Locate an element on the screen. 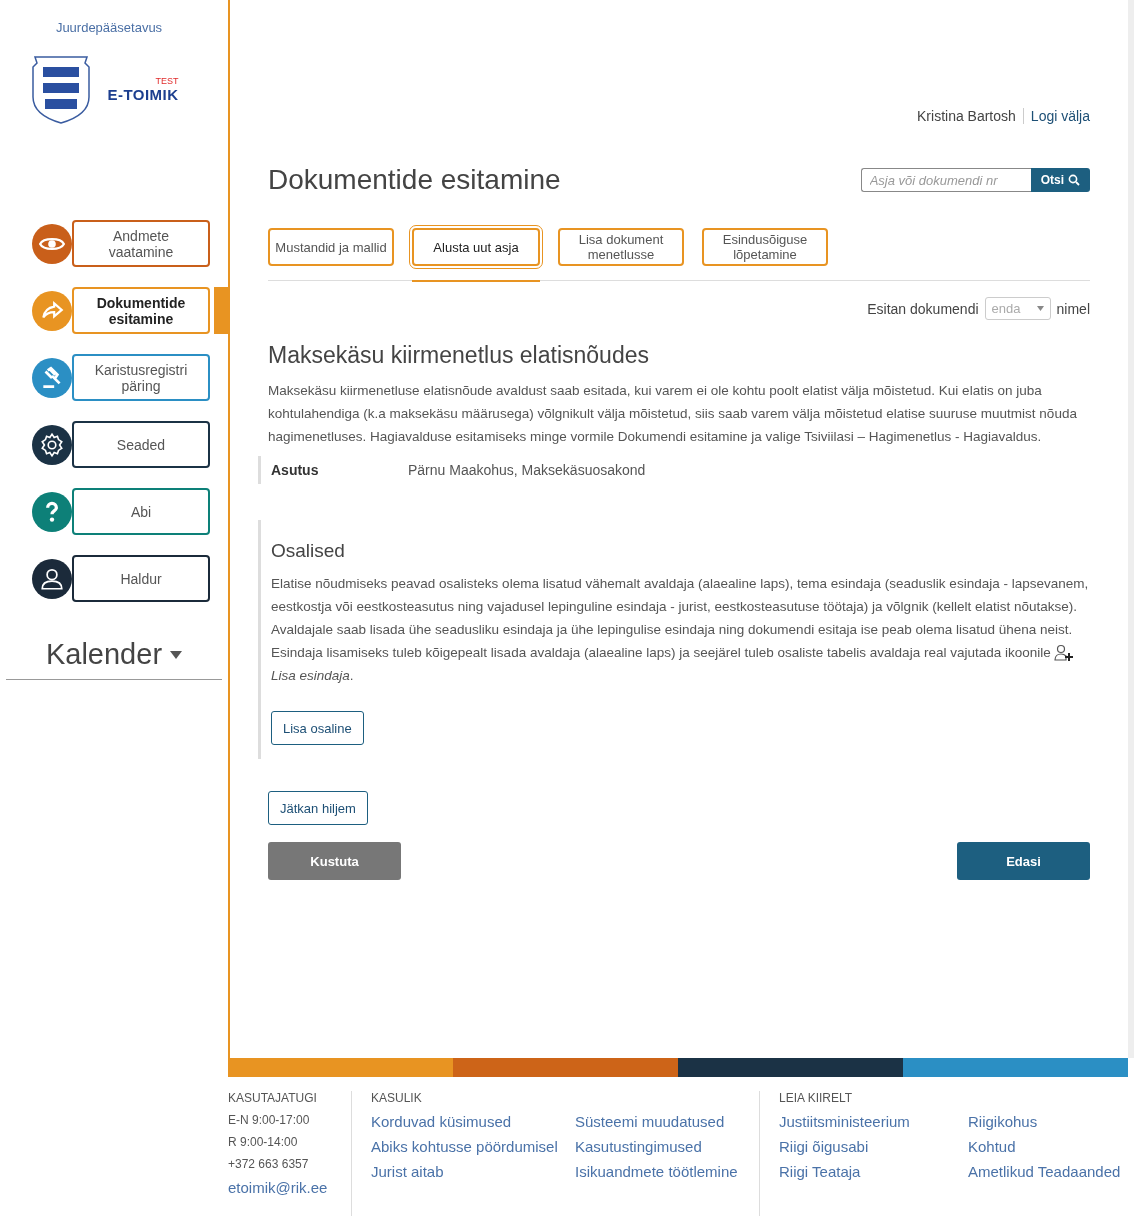 The width and height of the screenshot is (1134, 1229). add-party-button: Lisa osaline is located at coordinates (317, 728).